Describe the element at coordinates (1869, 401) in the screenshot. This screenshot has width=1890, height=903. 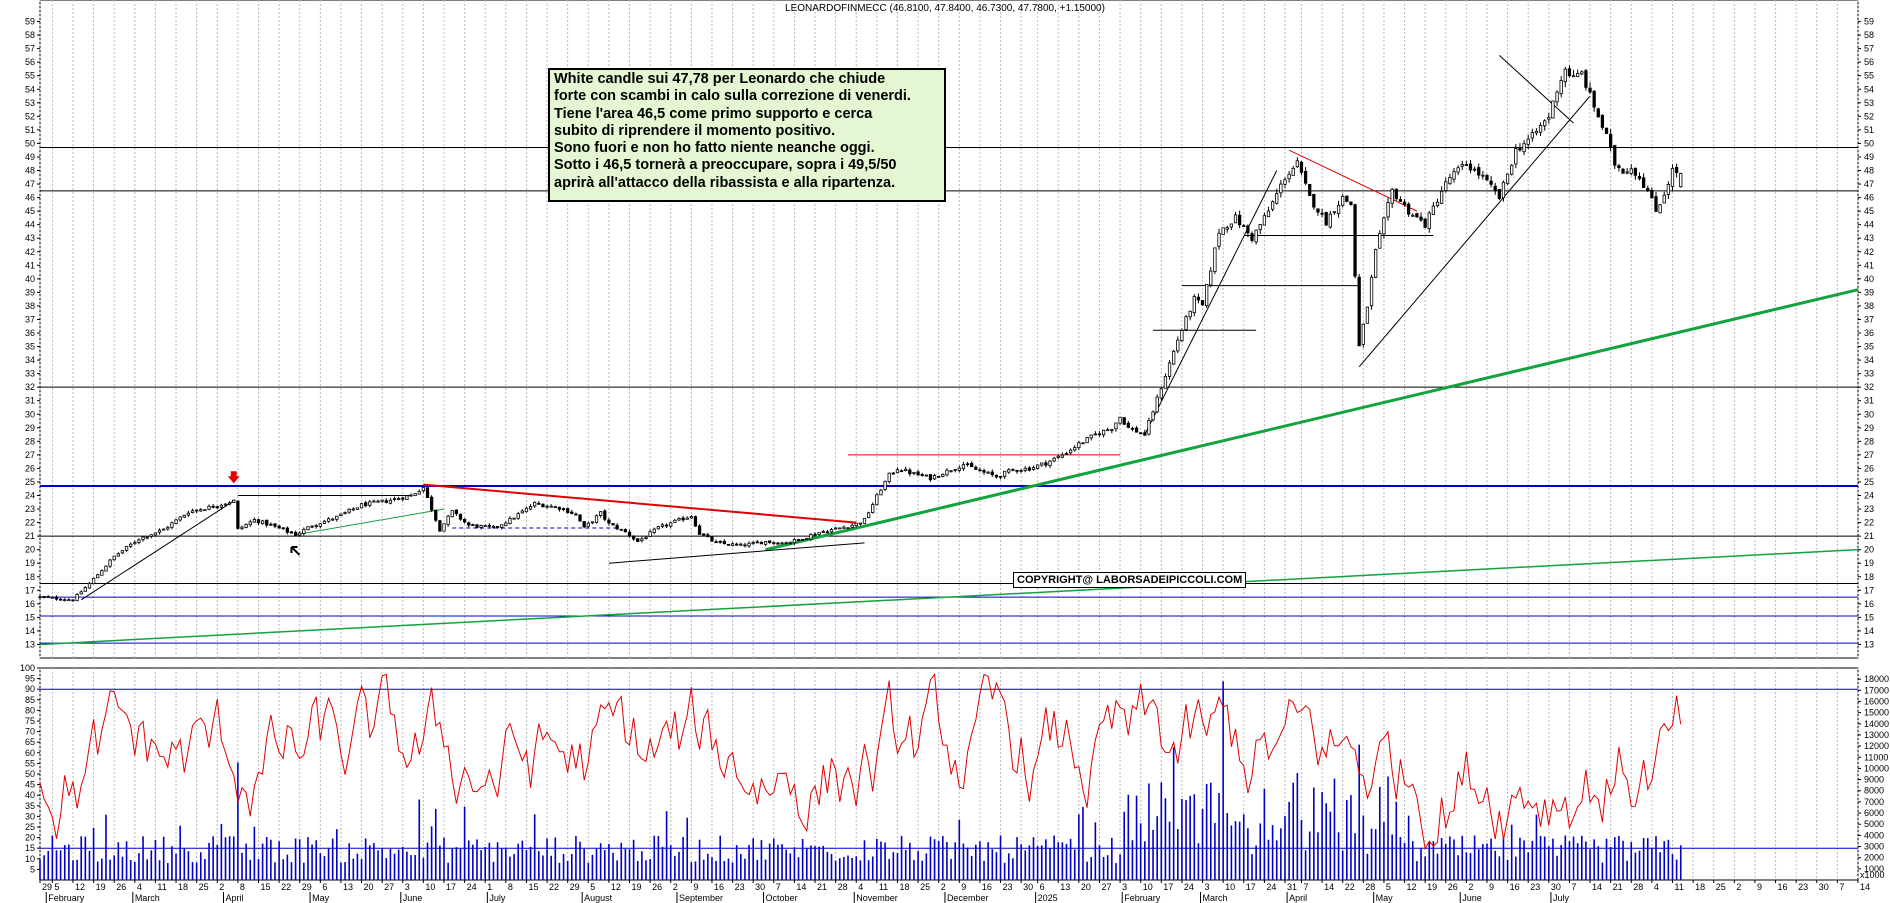
I see `y-tick-label-right: 31` at that location.